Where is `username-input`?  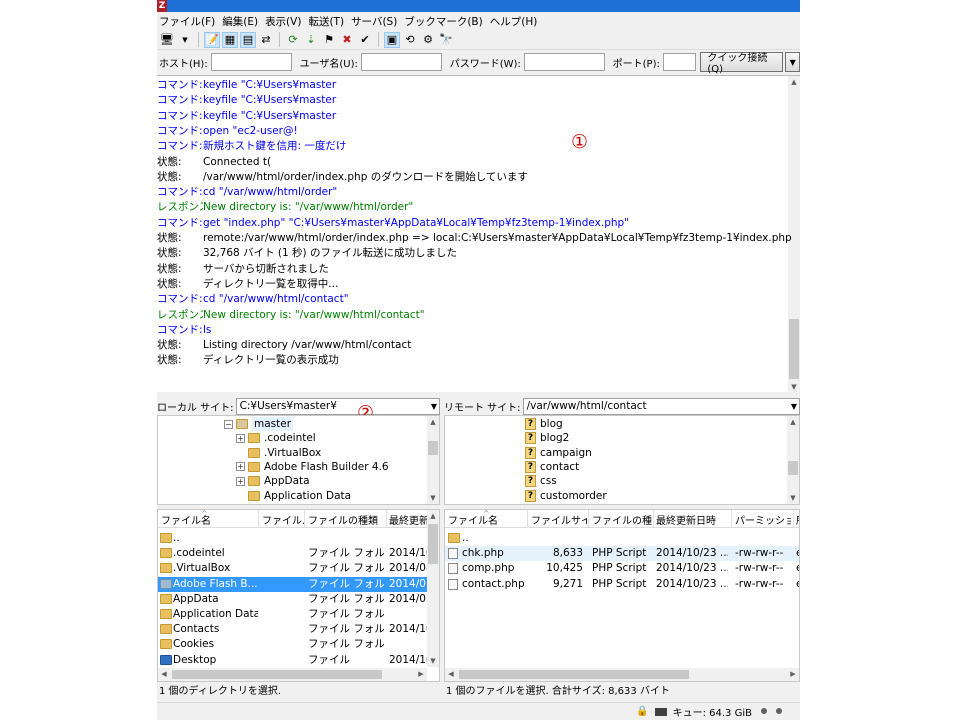 username-input is located at coordinates (401, 62).